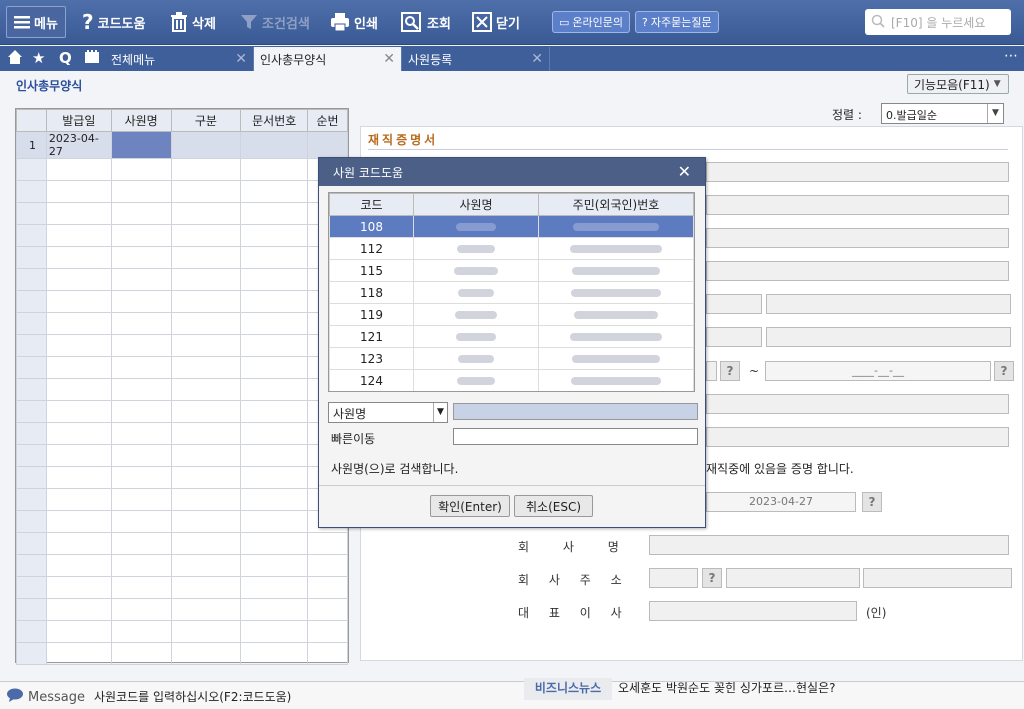 Image resolution: width=1024 pixels, height=709 pixels. I want to click on close-icon: ✕, so click(684, 171).